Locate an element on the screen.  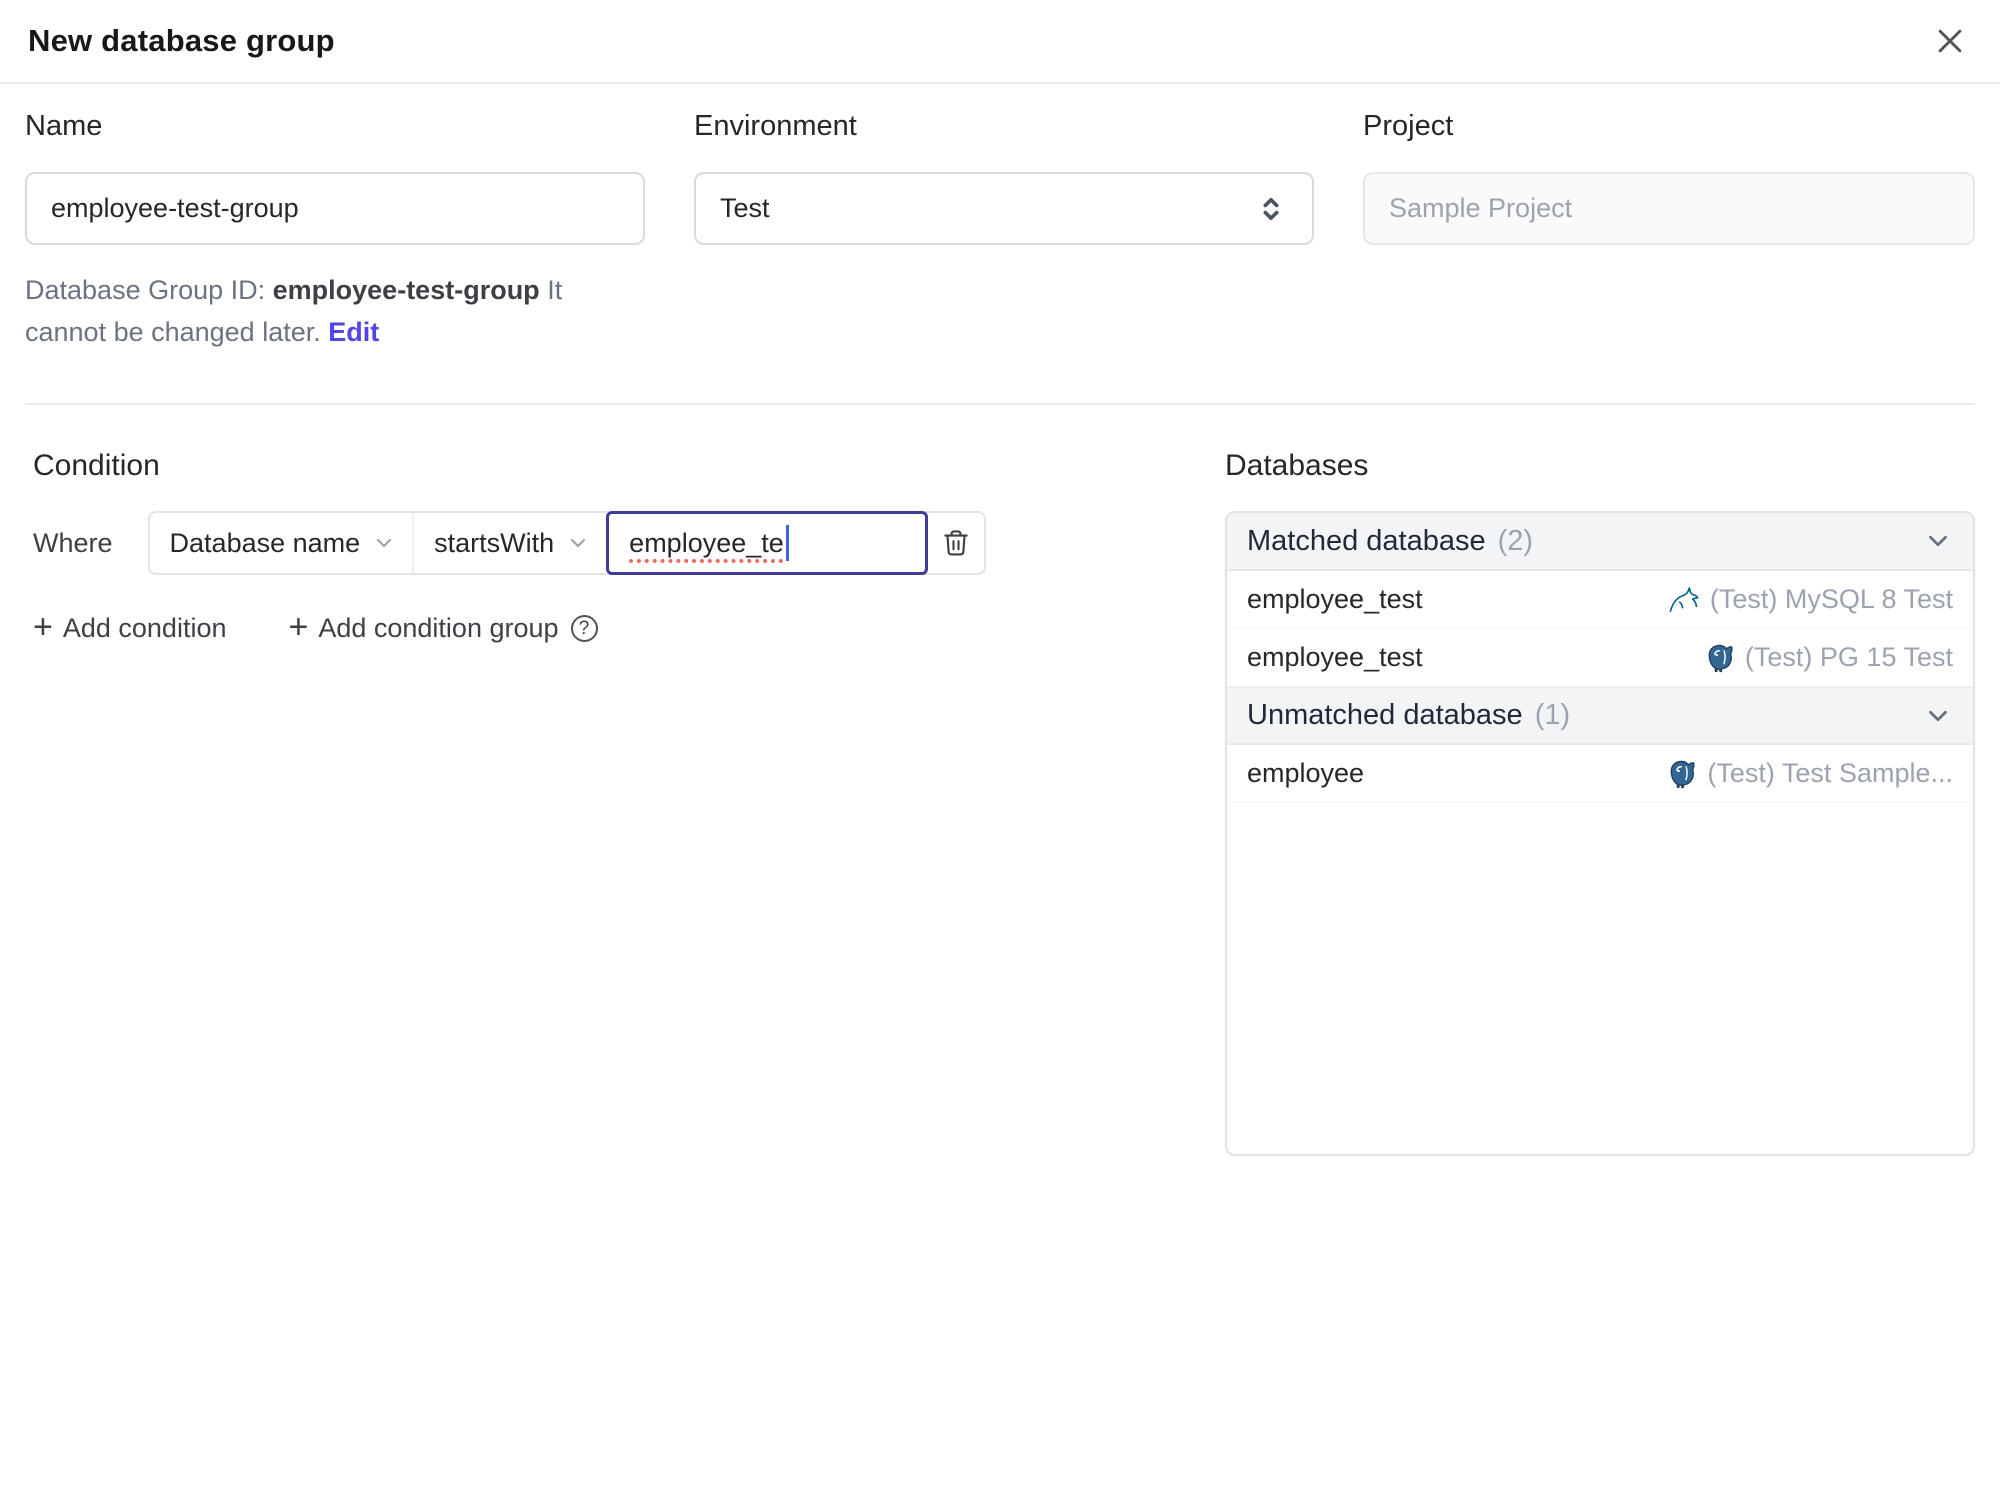
instance-label: (Test) MySQL 8 Test is located at coordinates (1831, 599).